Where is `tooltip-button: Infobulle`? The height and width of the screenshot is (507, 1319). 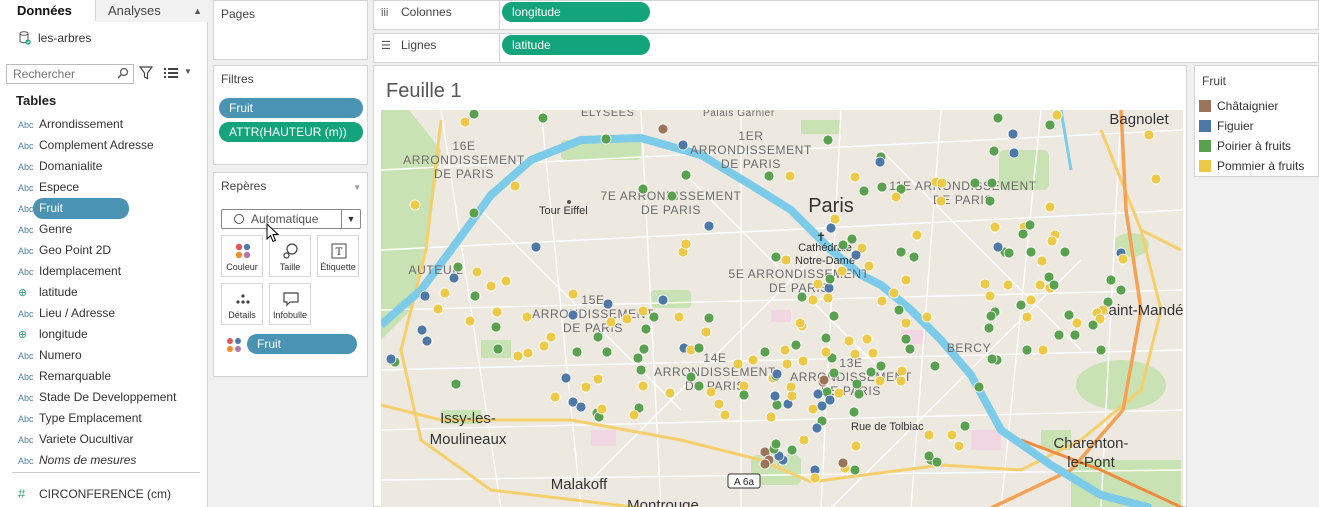
tooltip-button: Infobulle is located at coordinates (290, 304).